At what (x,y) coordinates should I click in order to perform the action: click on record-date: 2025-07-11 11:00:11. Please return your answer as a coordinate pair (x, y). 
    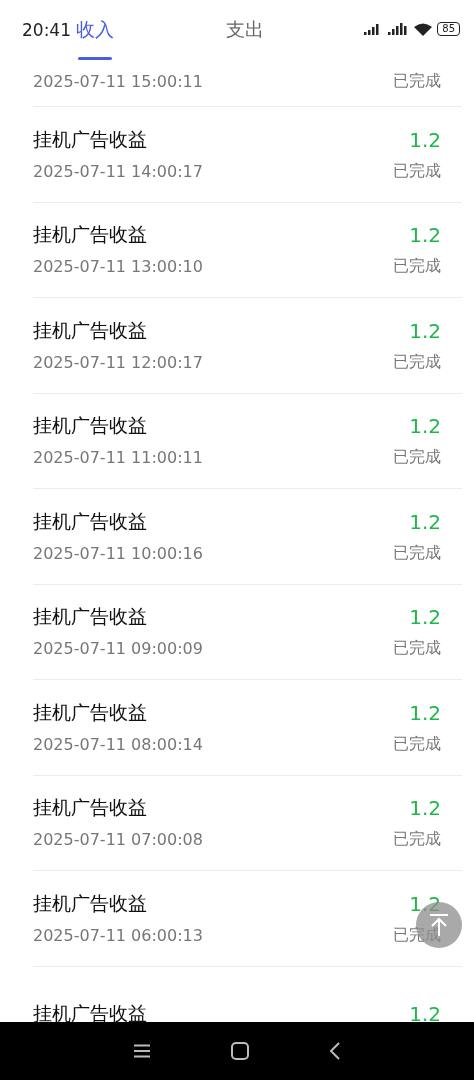
    Looking at the image, I should click on (118, 458).